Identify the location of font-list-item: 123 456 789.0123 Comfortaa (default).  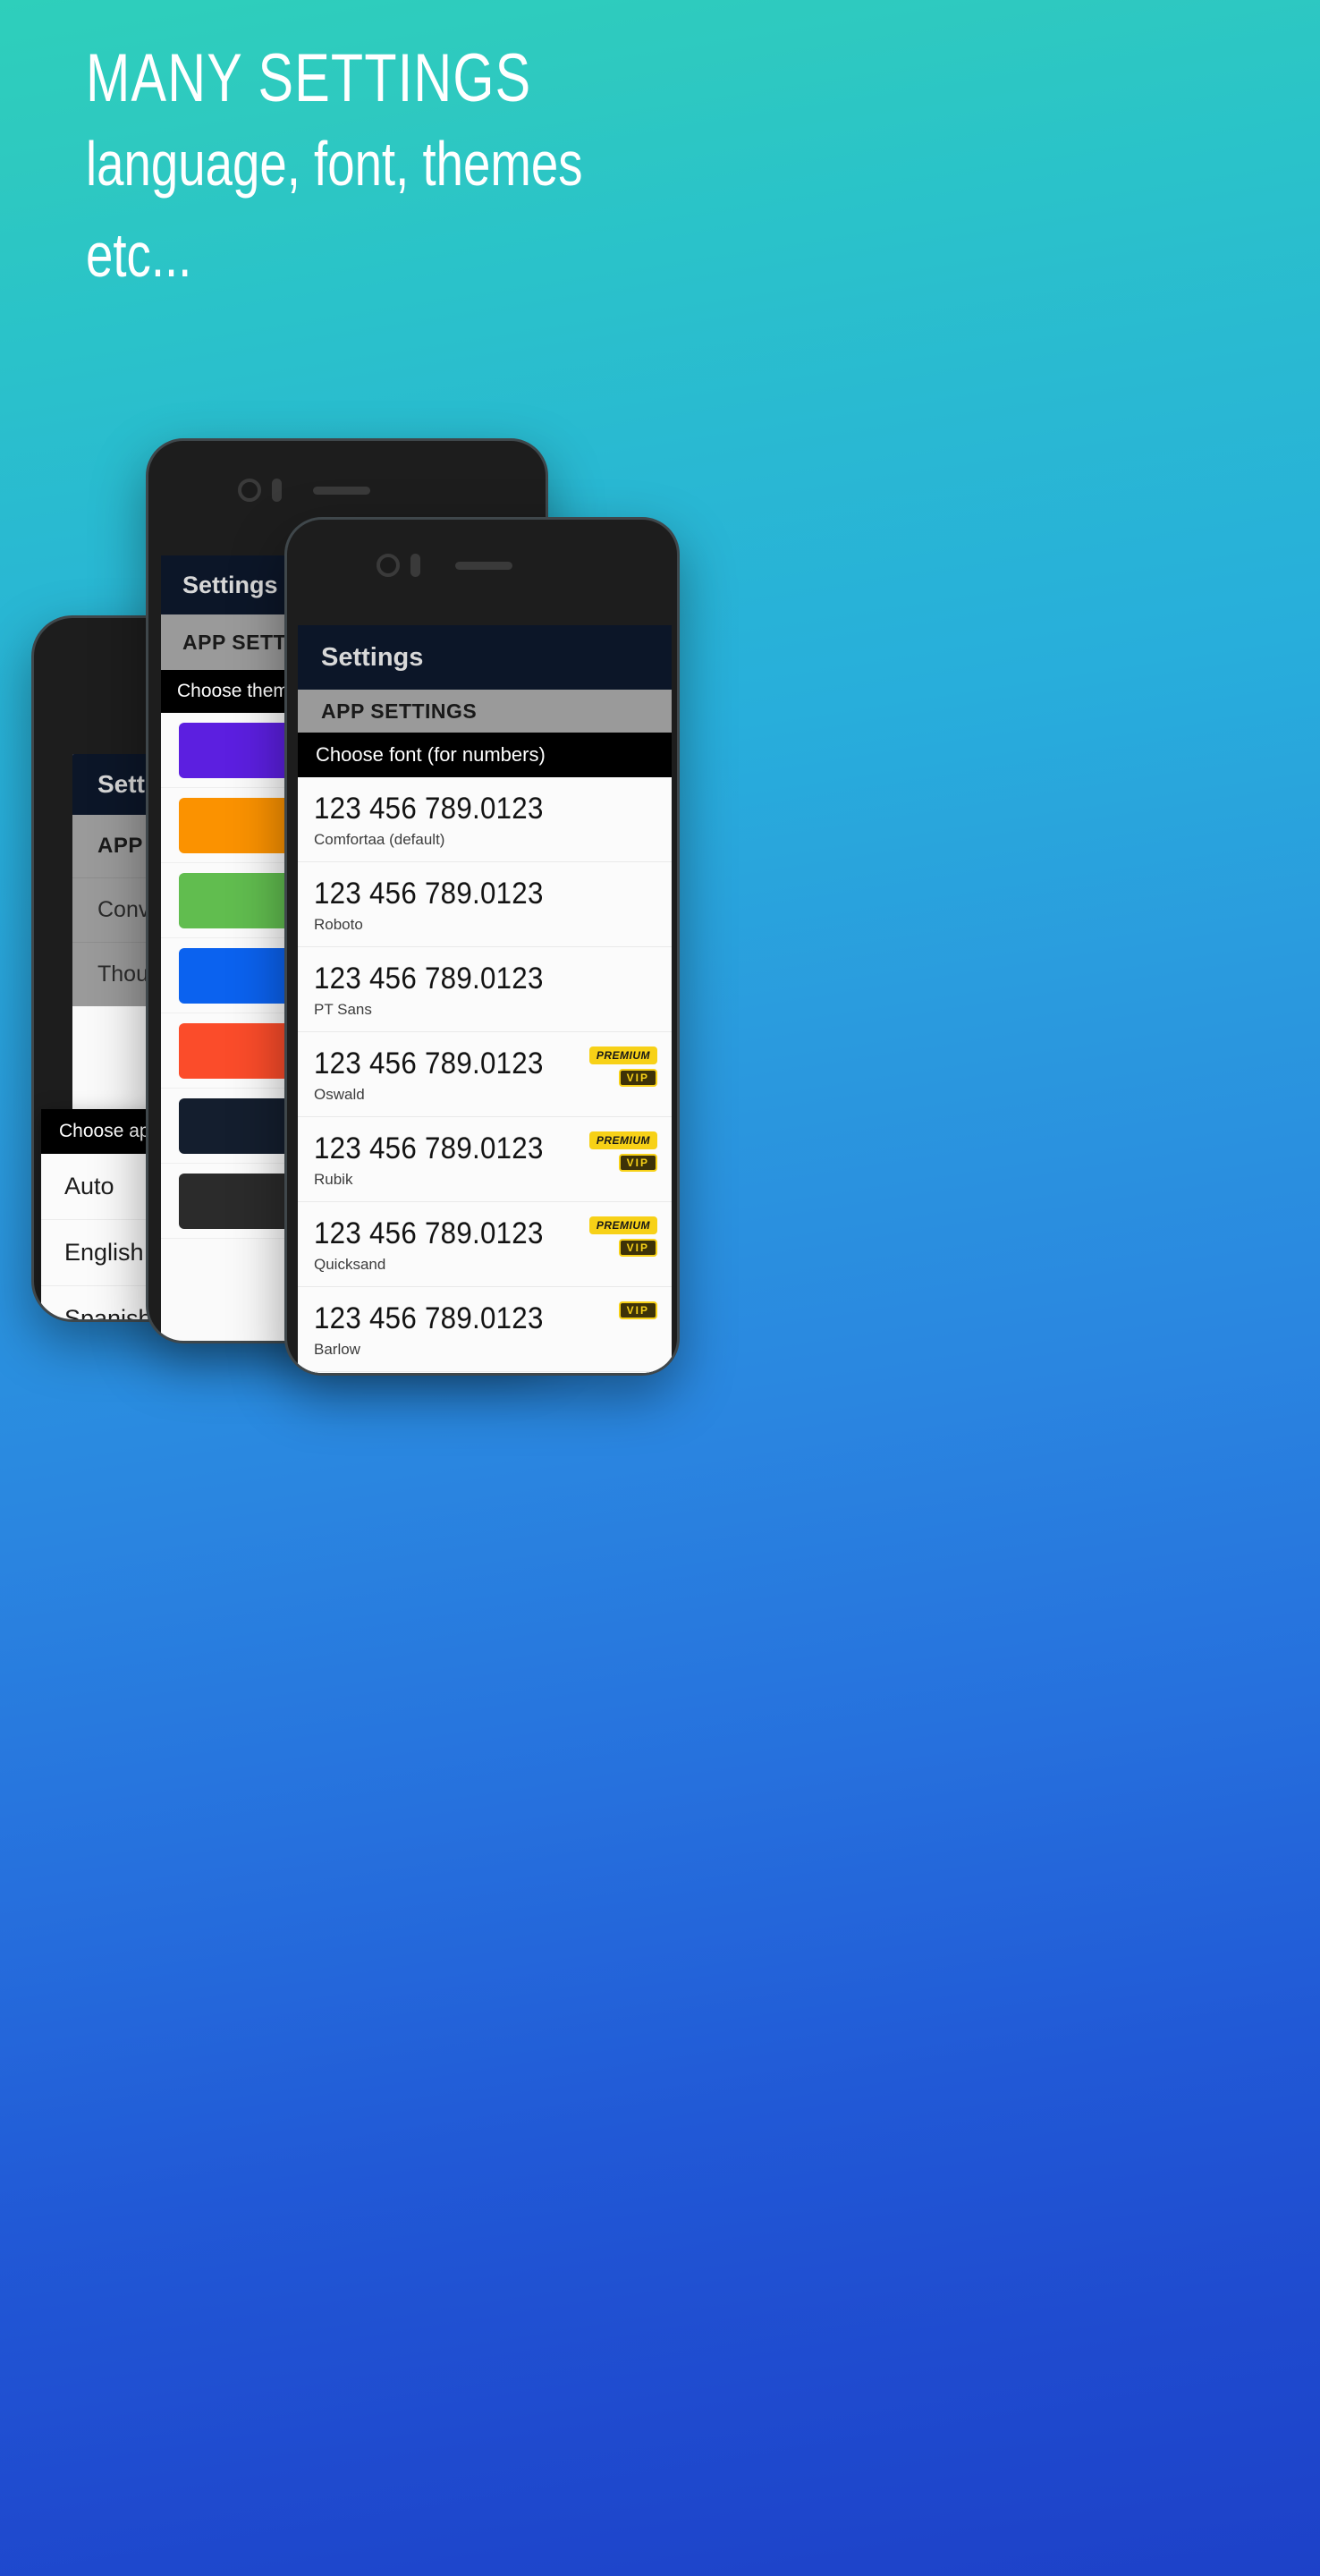
(485, 819).